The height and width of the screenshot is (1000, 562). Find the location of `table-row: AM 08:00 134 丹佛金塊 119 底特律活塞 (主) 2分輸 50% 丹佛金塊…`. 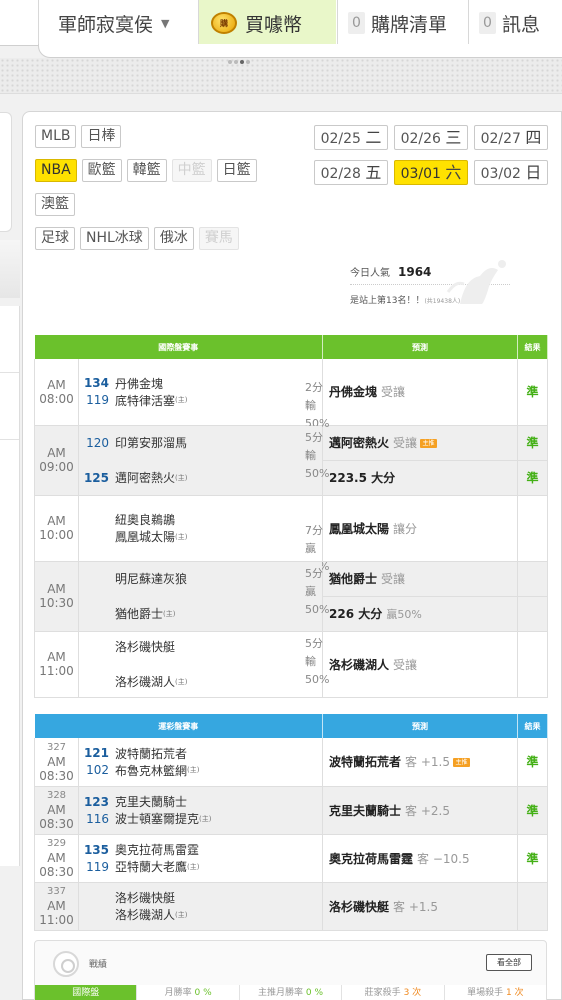

table-row: AM 08:00 134 丹佛金塊 119 底特律活塞 (主) 2分輸 50% 丹佛金塊… is located at coordinates (291, 394).